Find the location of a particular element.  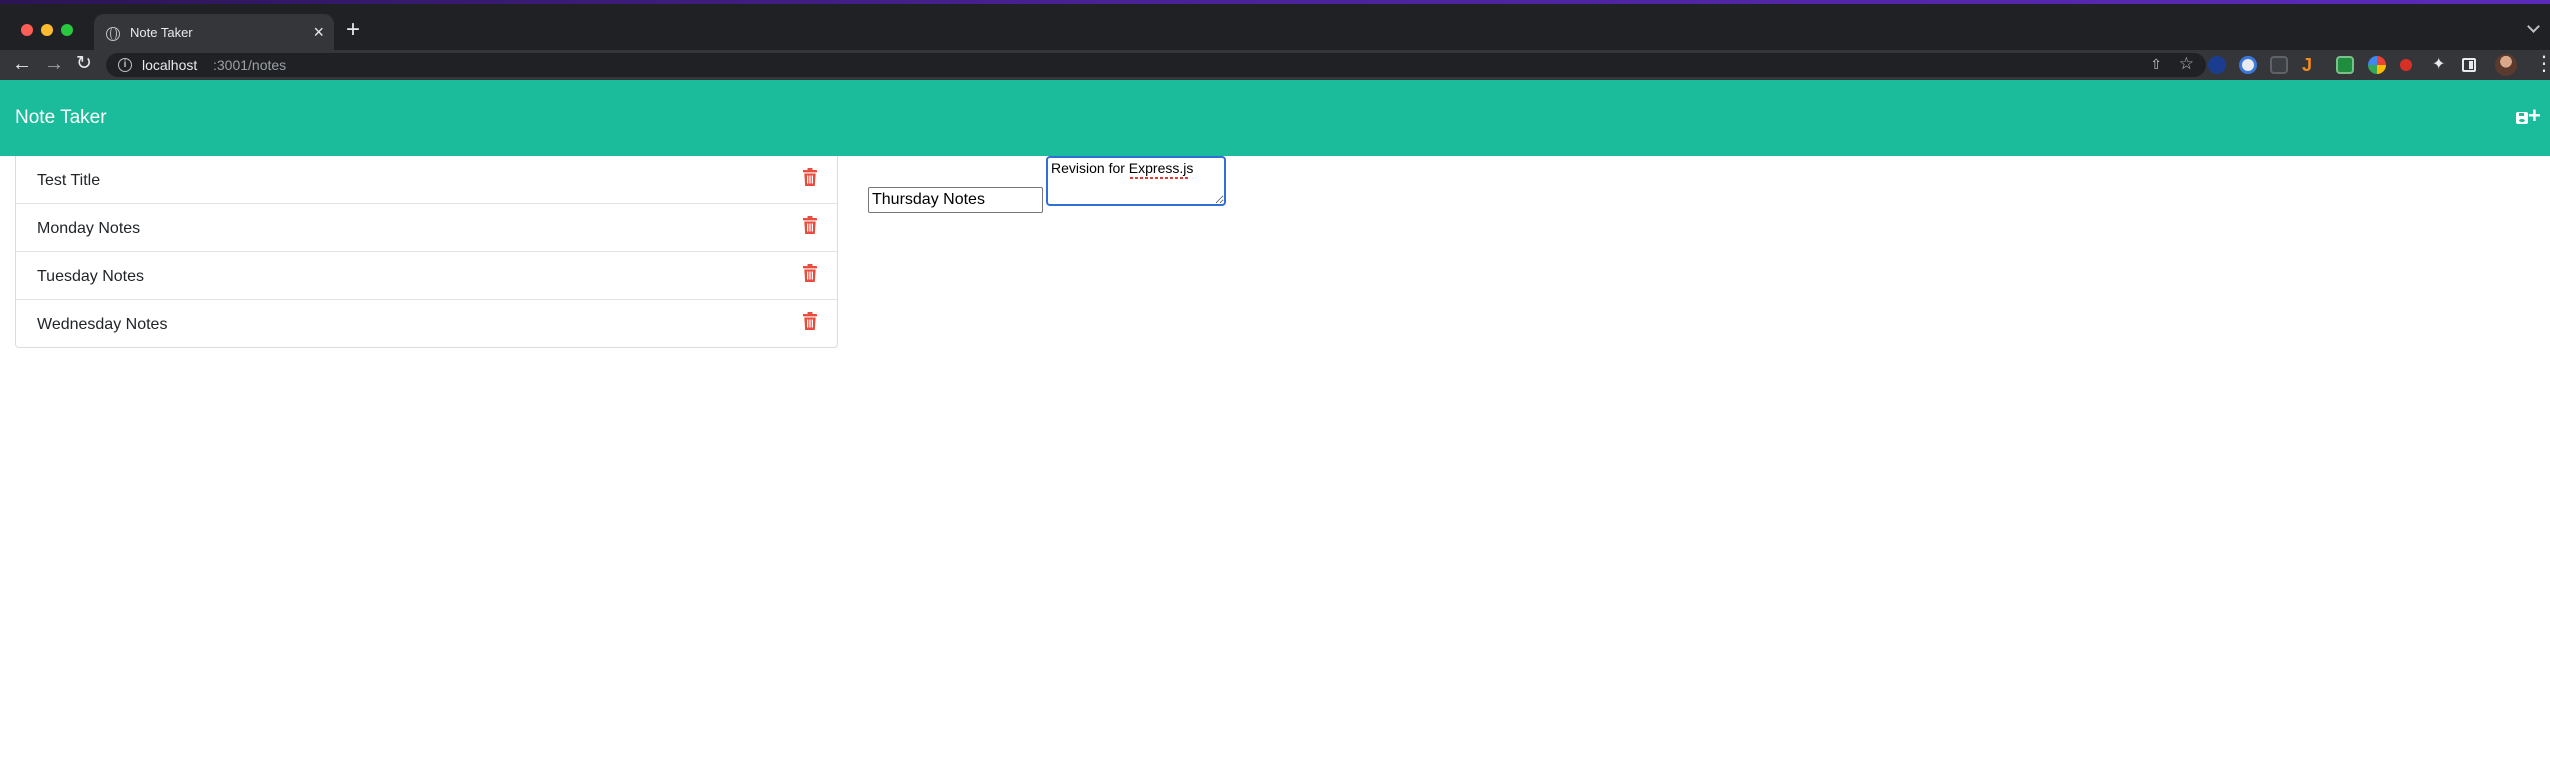

forward-button: → is located at coordinates (54, 64).